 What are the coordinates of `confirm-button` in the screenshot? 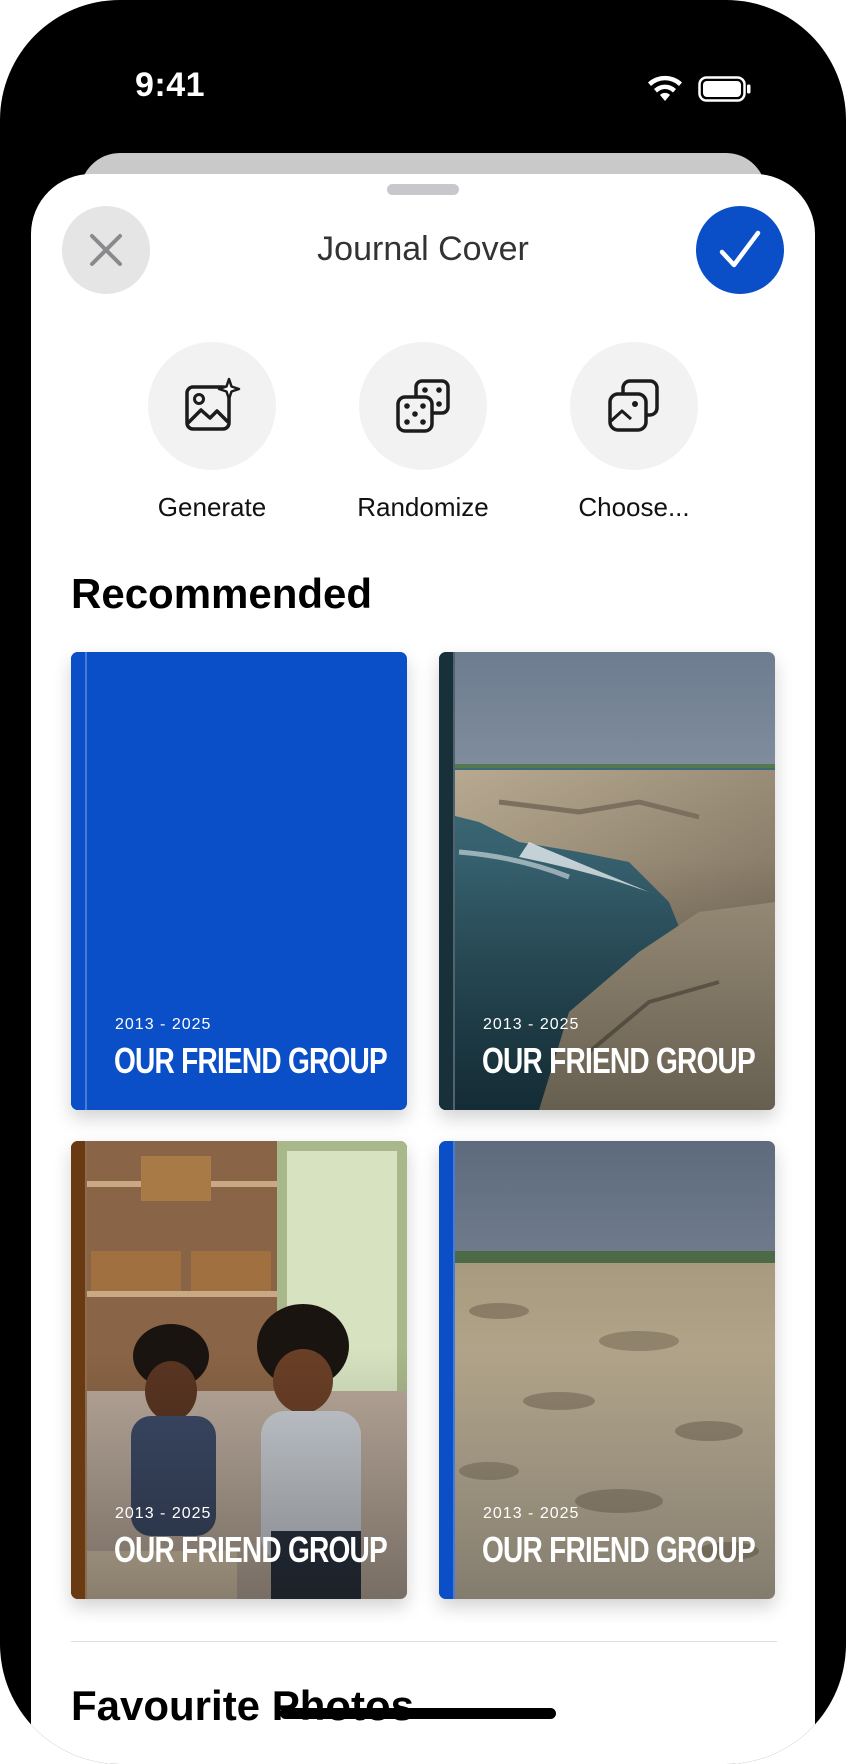 It's located at (740, 250).